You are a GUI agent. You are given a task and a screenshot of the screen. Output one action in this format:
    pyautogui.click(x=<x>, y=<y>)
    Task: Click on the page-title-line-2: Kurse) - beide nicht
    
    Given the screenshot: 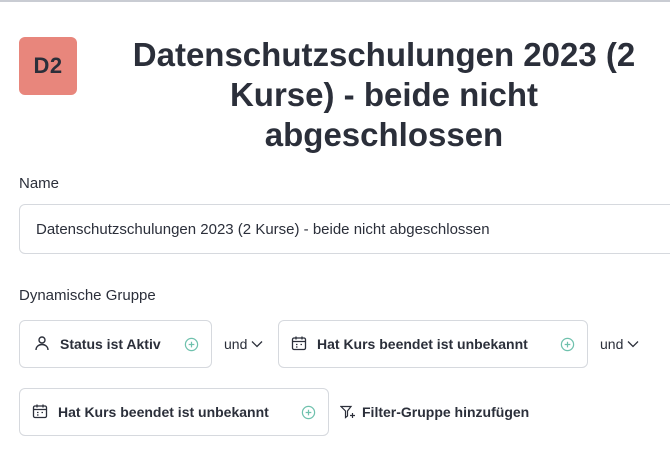 What is the action you would take?
    pyautogui.click(x=384, y=94)
    